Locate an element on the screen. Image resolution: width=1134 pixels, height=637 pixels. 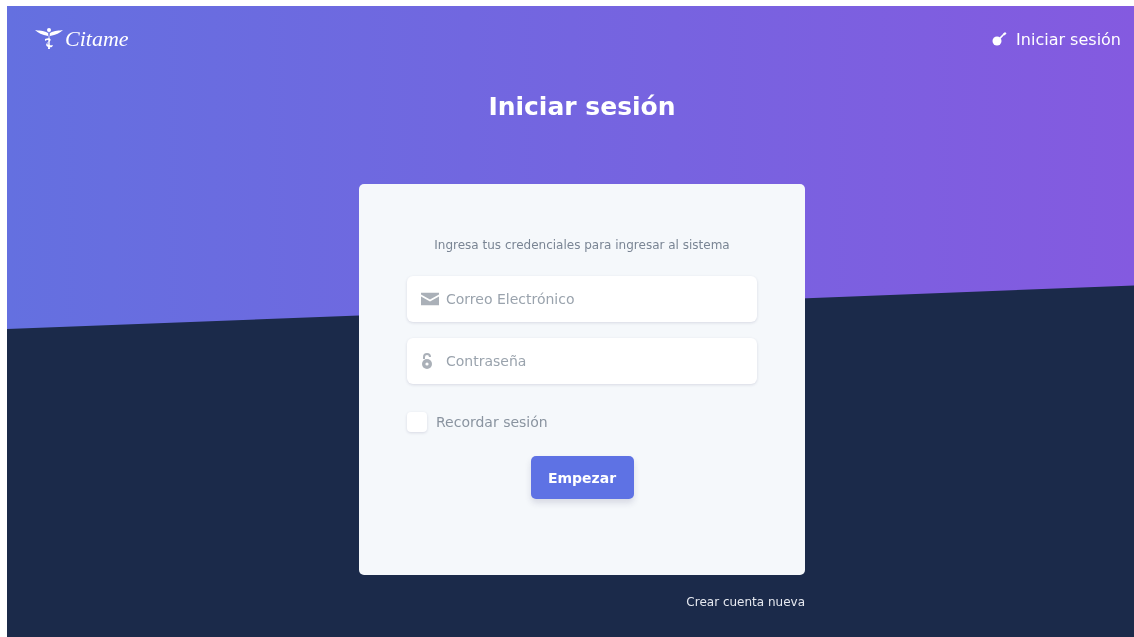
password-field: Contraseña is located at coordinates (582, 361).